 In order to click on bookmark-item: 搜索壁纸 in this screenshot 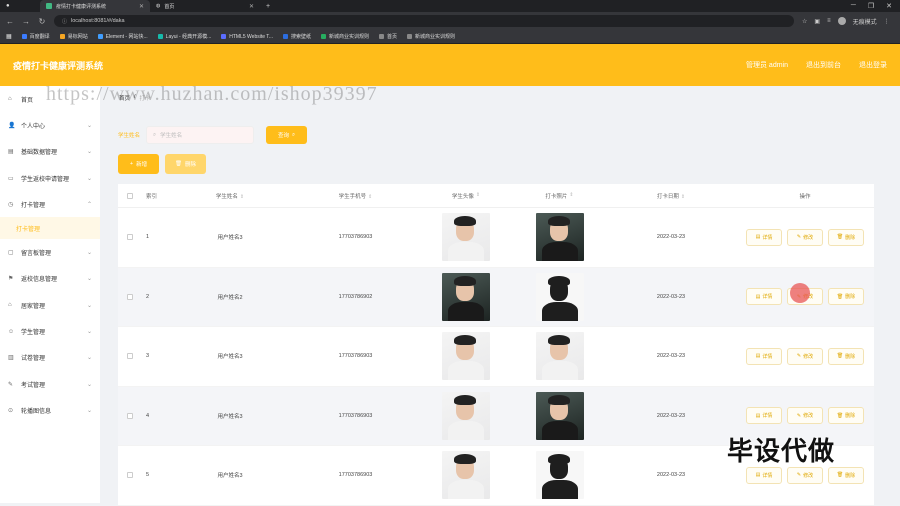, I will do `click(296, 36)`.